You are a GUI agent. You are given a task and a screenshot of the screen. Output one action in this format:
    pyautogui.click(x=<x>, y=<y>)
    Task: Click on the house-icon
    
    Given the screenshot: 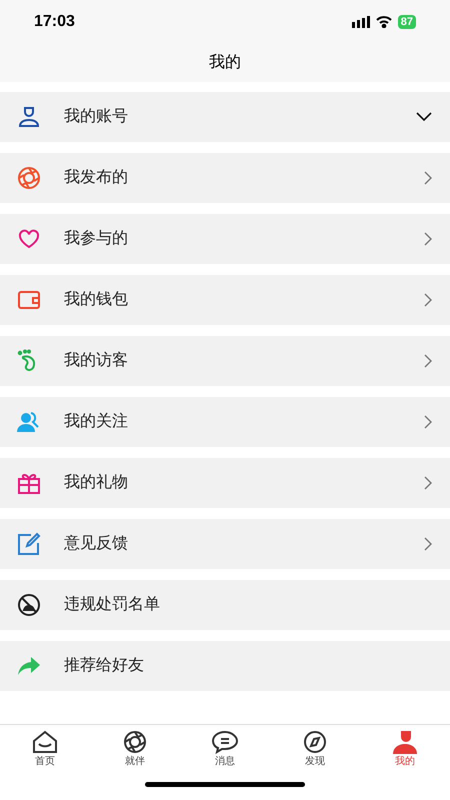 What is the action you would take?
    pyautogui.click(x=45, y=742)
    